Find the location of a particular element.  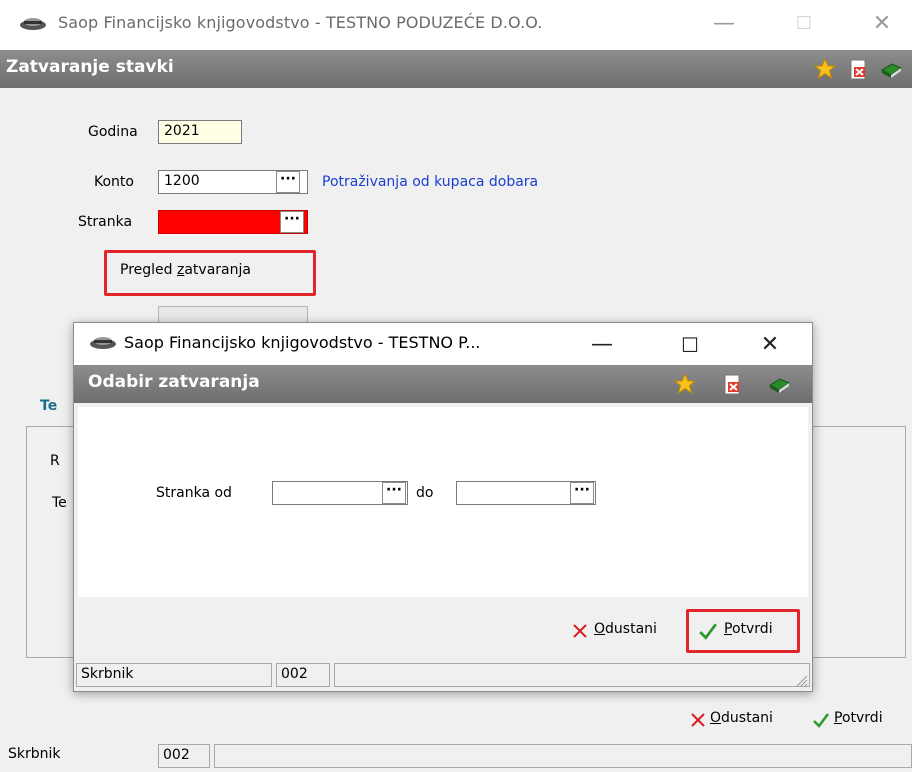

dialog-close-document-icon is located at coordinates (733, 385).